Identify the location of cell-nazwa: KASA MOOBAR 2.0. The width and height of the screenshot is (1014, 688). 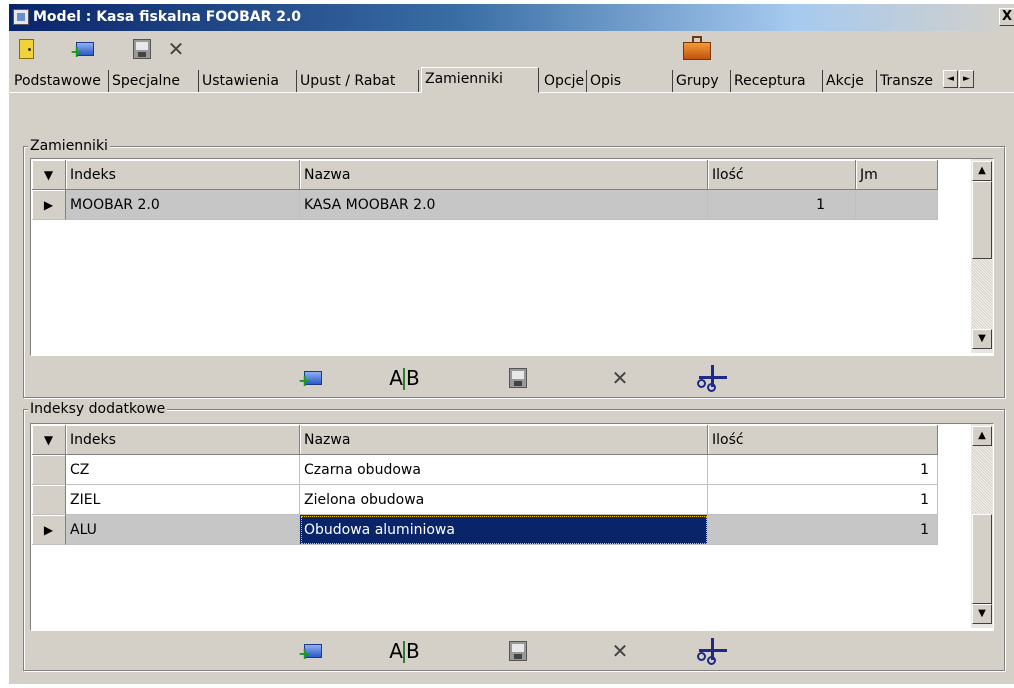
(504, 205).